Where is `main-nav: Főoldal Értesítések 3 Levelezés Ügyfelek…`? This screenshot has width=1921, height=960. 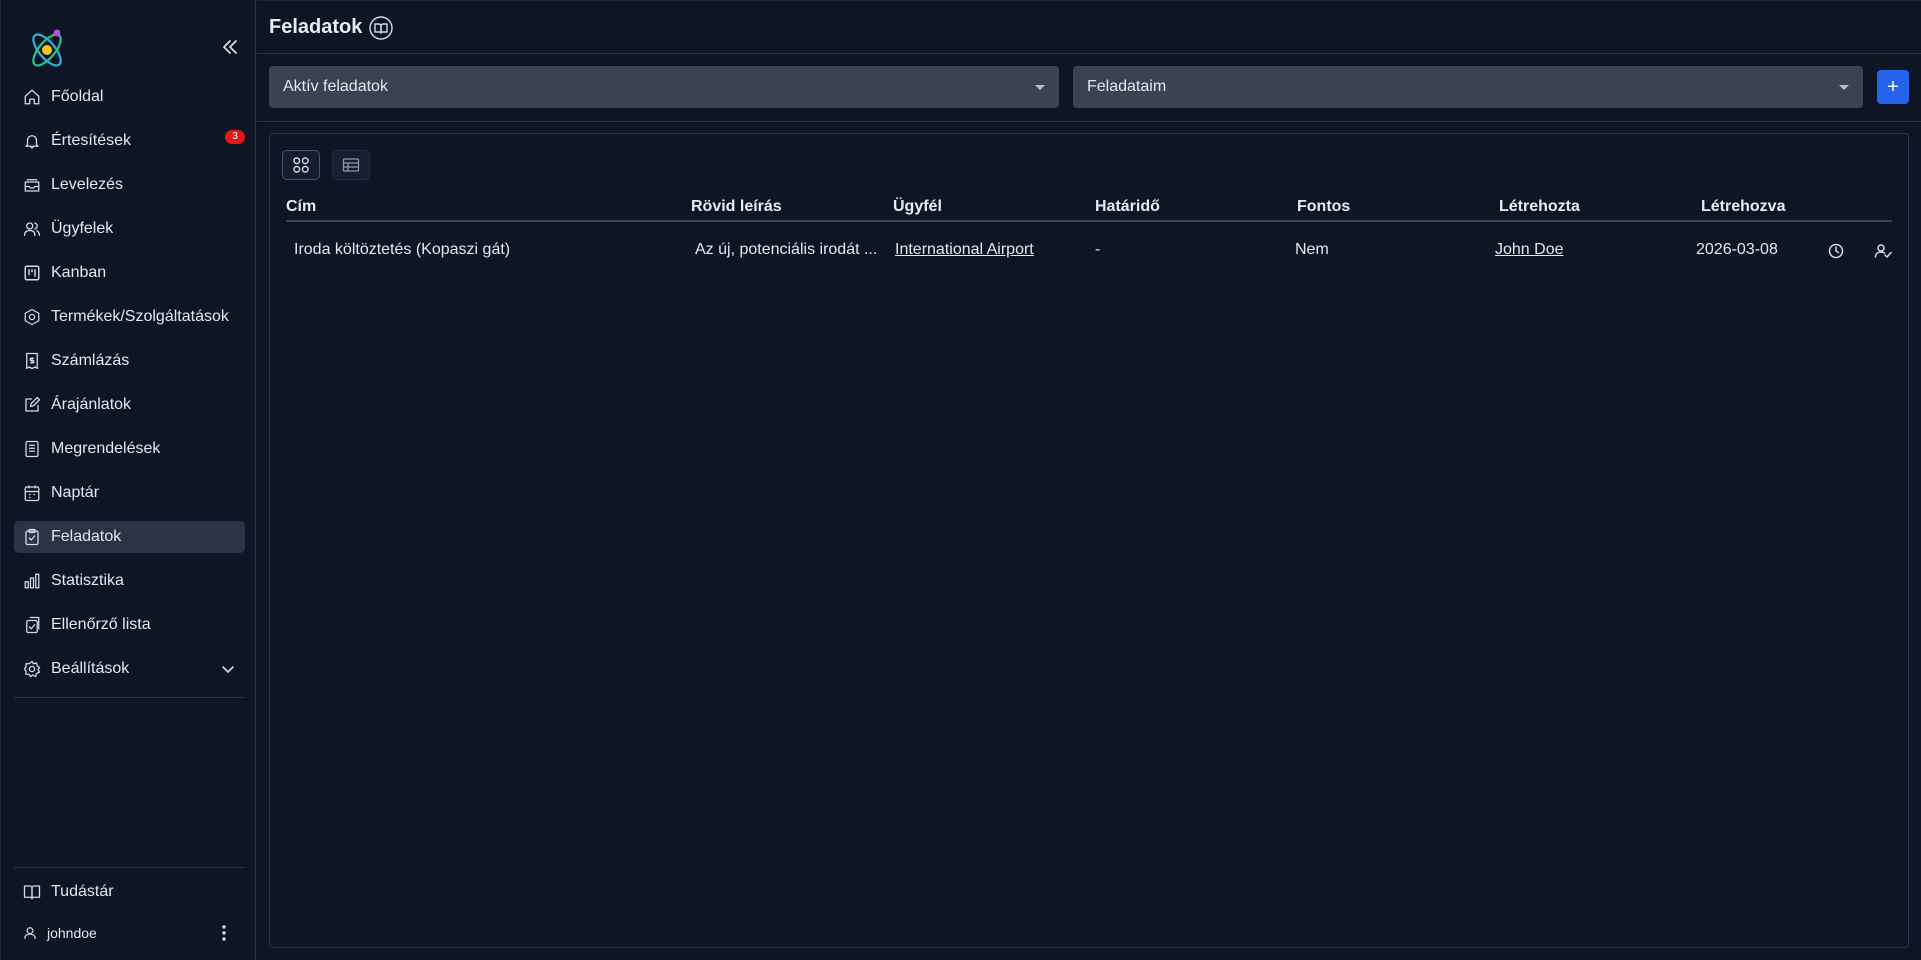
main-nav: Főoldal Értesítések 3 Levelezés Ügyfelek… is located at coordinates (129, 389).